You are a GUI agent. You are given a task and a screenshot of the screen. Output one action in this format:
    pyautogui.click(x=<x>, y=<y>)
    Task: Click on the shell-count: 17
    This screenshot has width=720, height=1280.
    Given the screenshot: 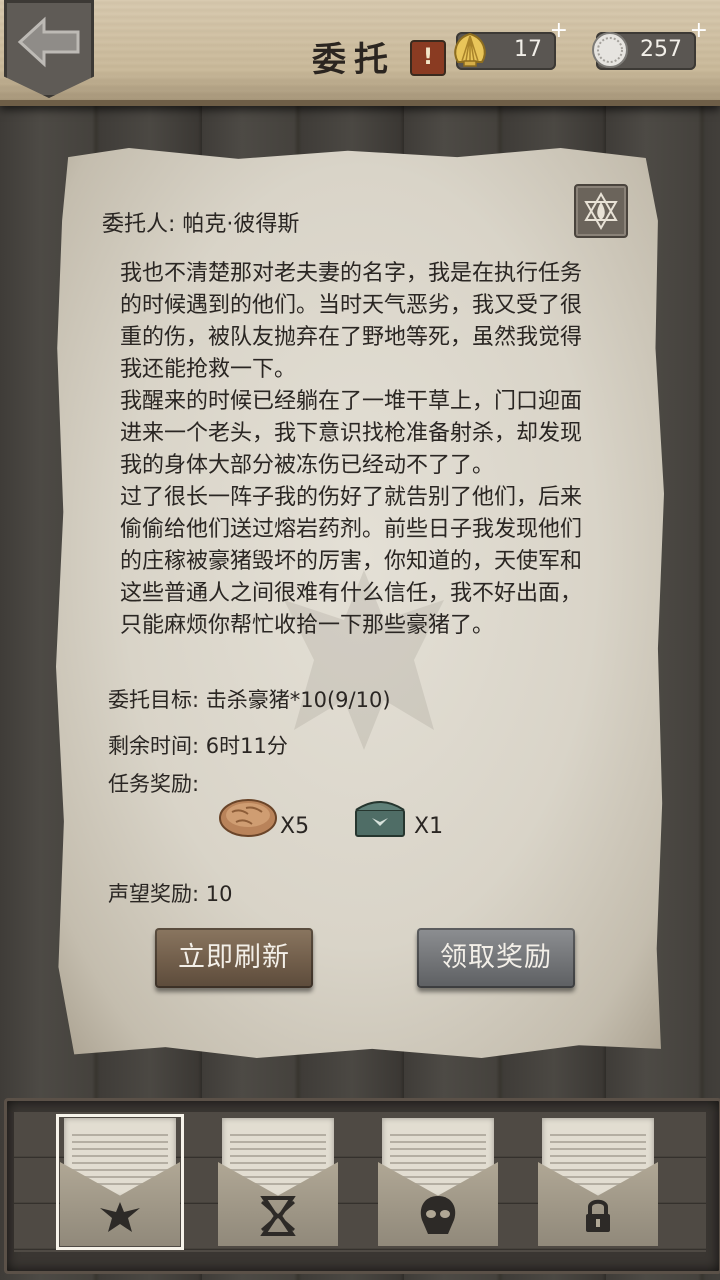 What is the action you would take?
    pyautogui.click(x=528, y=49)
    